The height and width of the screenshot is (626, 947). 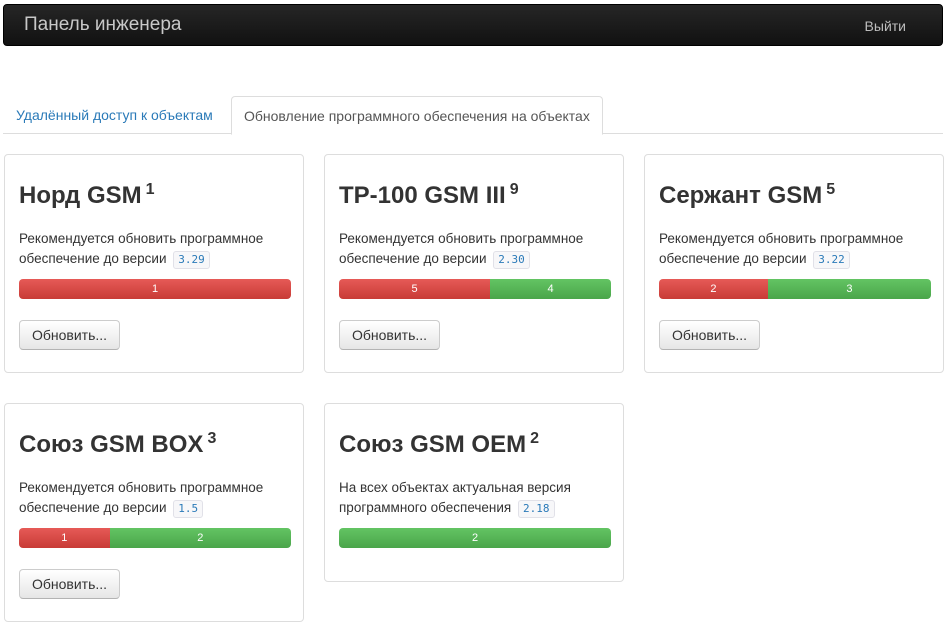 I want to click on outdated-segment: 2, so click(x=713, y=289).